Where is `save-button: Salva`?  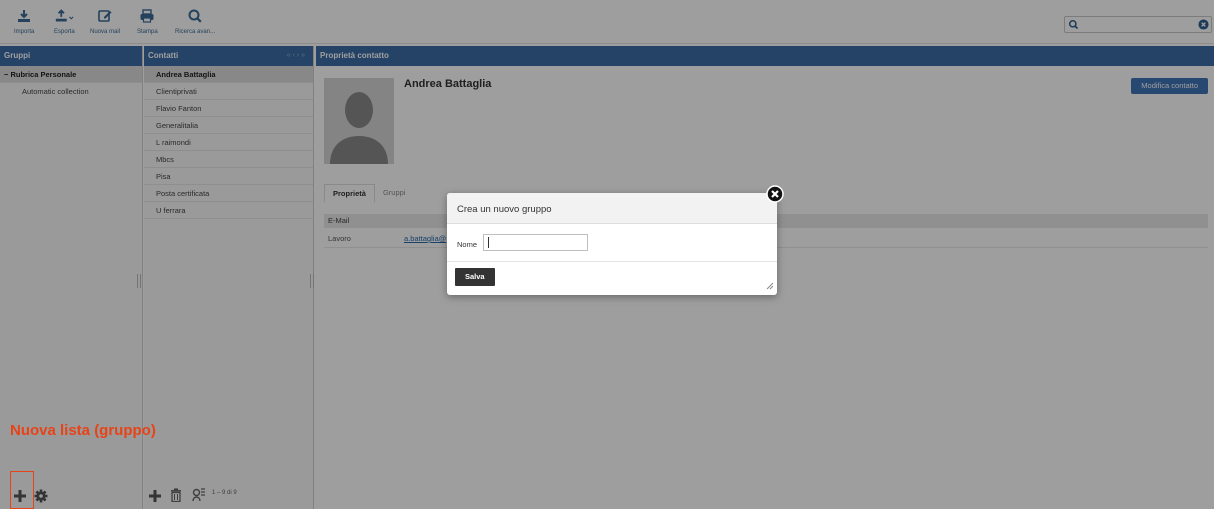 save-button: Salva is located at coordinates (475, 277).